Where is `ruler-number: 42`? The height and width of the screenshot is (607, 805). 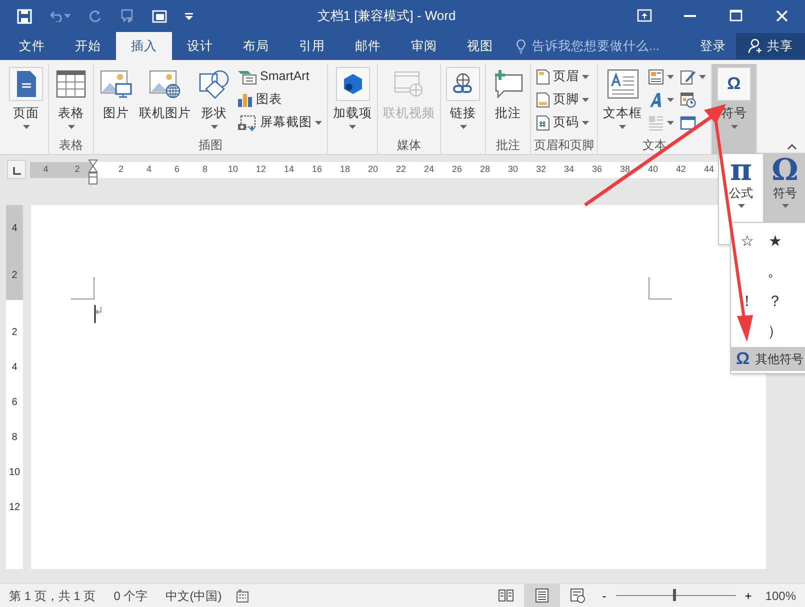
ruler-number: 42 is located at coordinates (680, 169).